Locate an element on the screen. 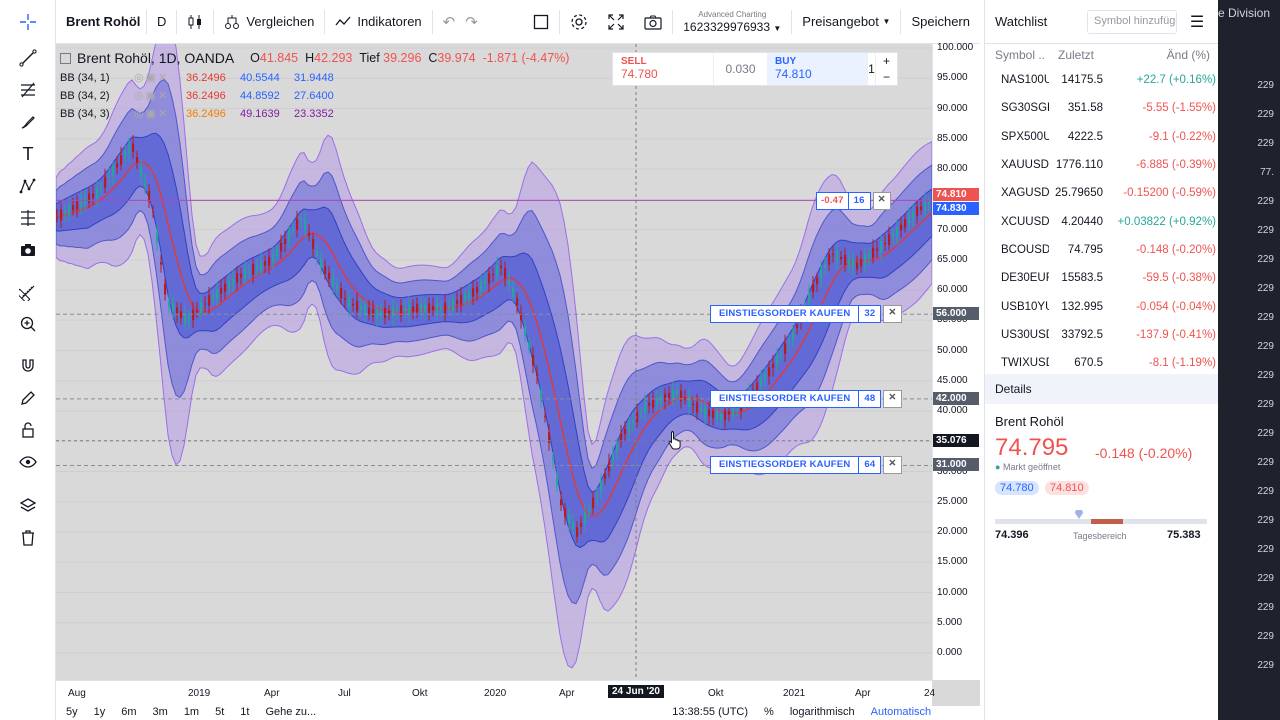 The height and width of the screenshot is (720, 1280). position-tag: -0.47 16 ✕ is located at coordinates (853, 201).